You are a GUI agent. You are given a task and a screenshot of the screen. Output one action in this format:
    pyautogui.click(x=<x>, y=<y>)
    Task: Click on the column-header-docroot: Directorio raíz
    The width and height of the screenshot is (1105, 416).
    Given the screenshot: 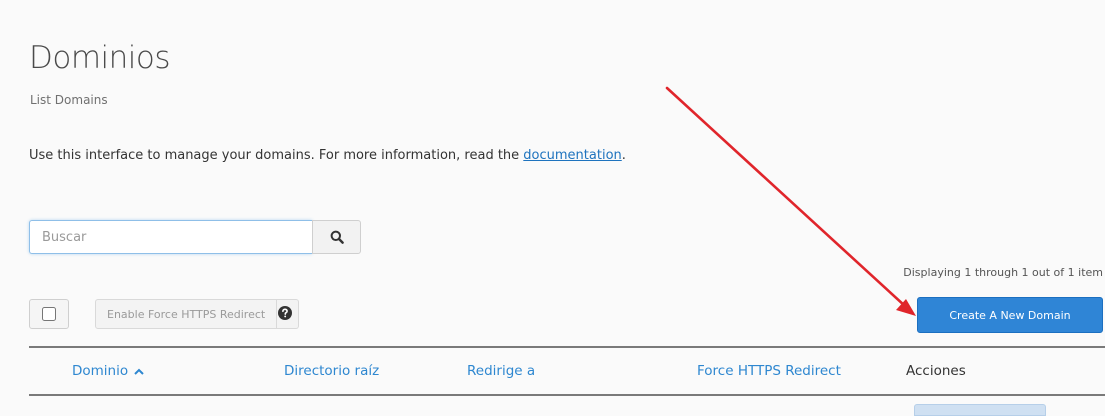 What is the action you would take?
    pyautogui.click(x=331, y=371)
    